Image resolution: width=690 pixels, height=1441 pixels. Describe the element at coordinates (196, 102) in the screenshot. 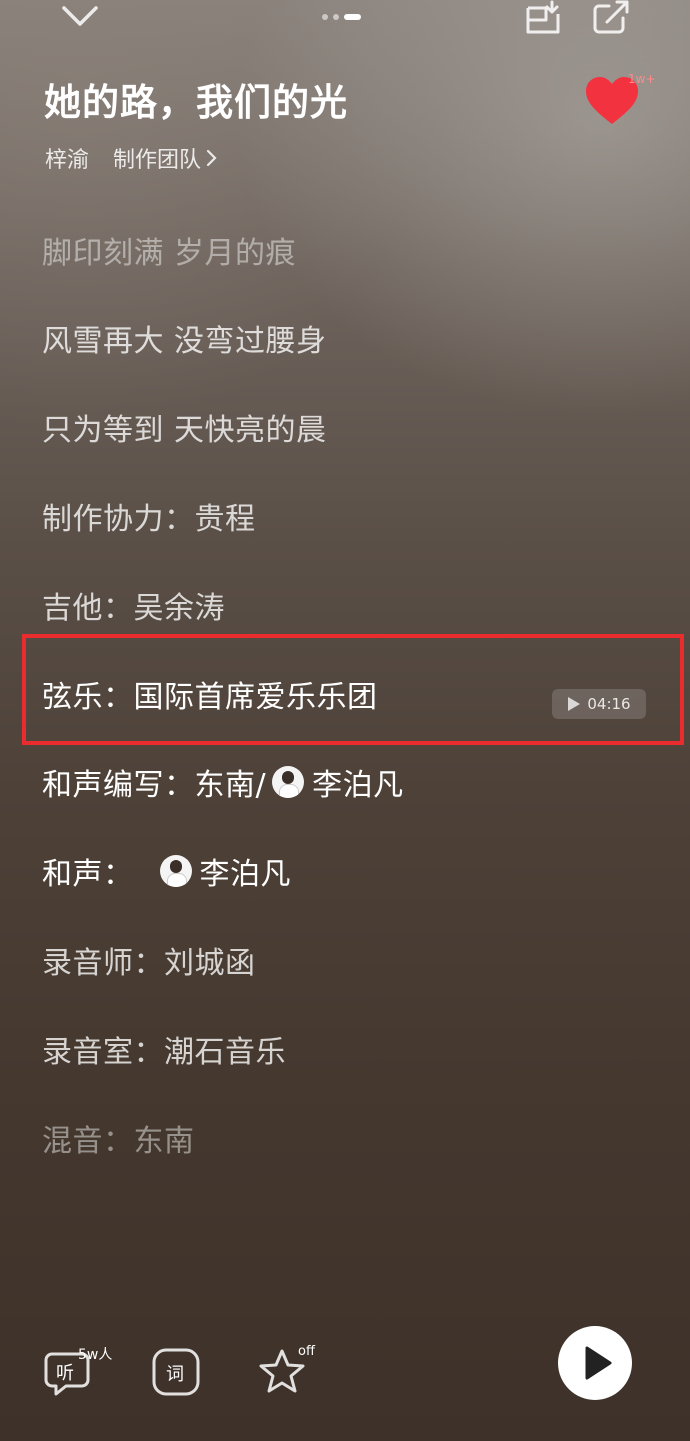

I see `song-title: 她的路，我们的光` at that location.